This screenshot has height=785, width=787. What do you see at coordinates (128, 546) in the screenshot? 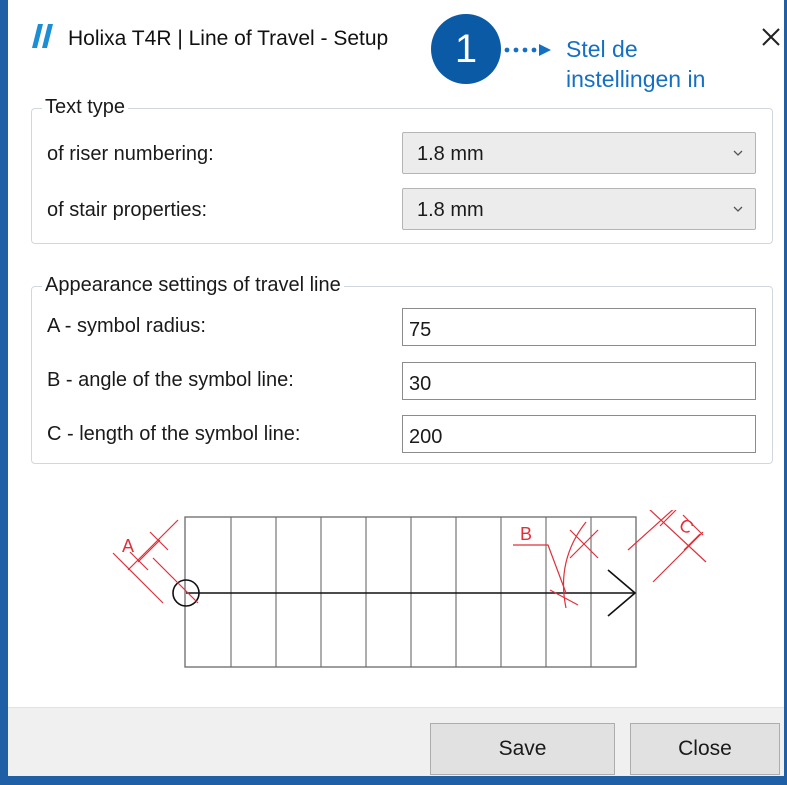
I see `diagram-label-a: A` at bounding box center [128, 546].